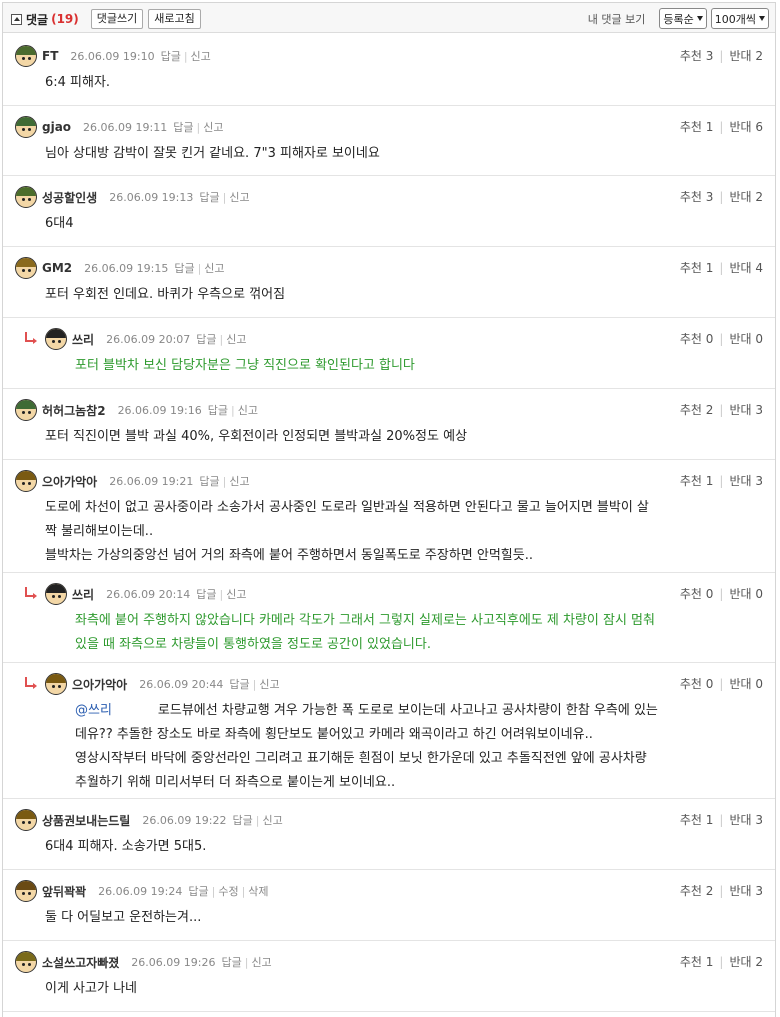 The width and height of the screenshot is (780, 1017). Describe the element at coordinates (126, 268) in the screenshot. I see `comment-date: 26.06.09 19:15` at that location.